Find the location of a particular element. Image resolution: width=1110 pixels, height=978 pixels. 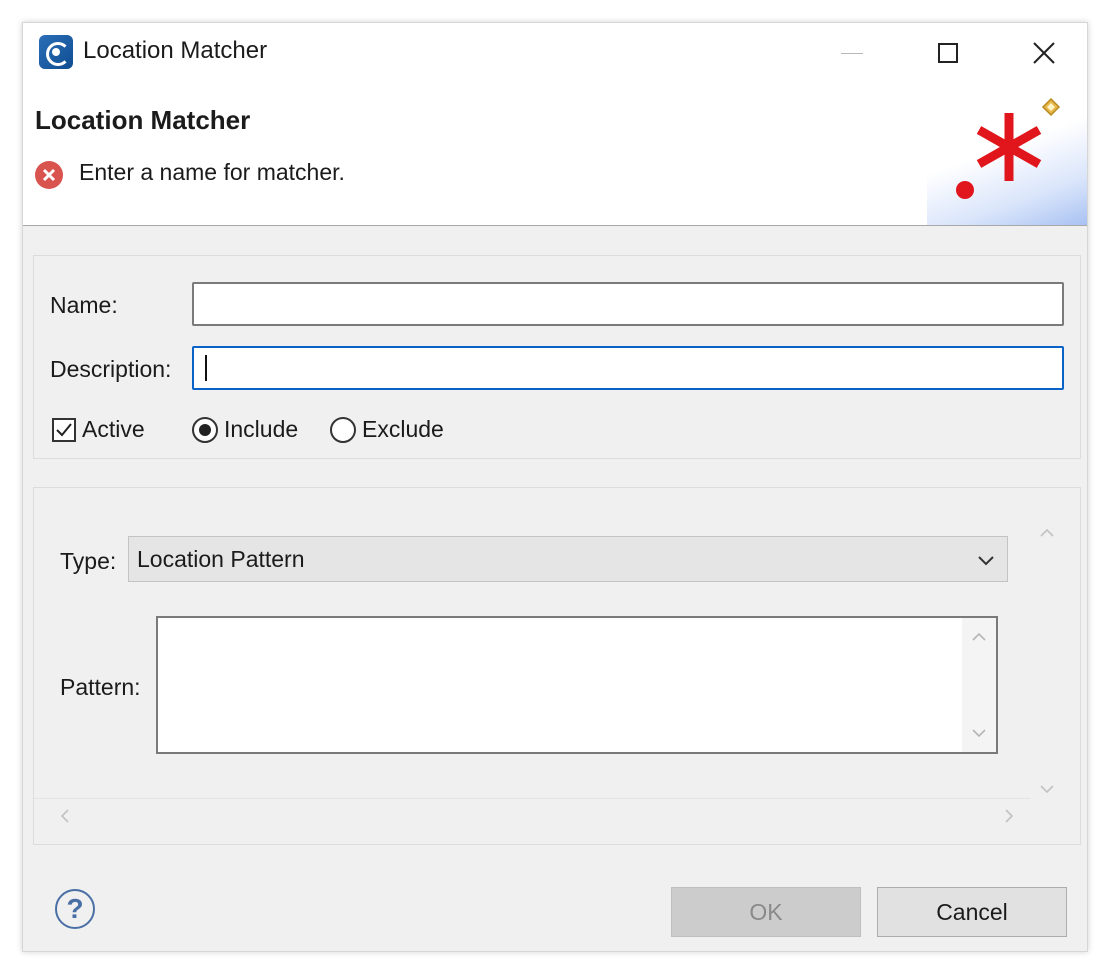

text-caret is located at coordinates (206, 368).